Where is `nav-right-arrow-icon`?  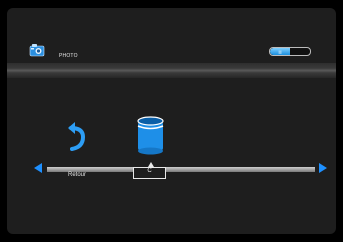 nav-right-arrow-icon is located at coordinates (323, 168).